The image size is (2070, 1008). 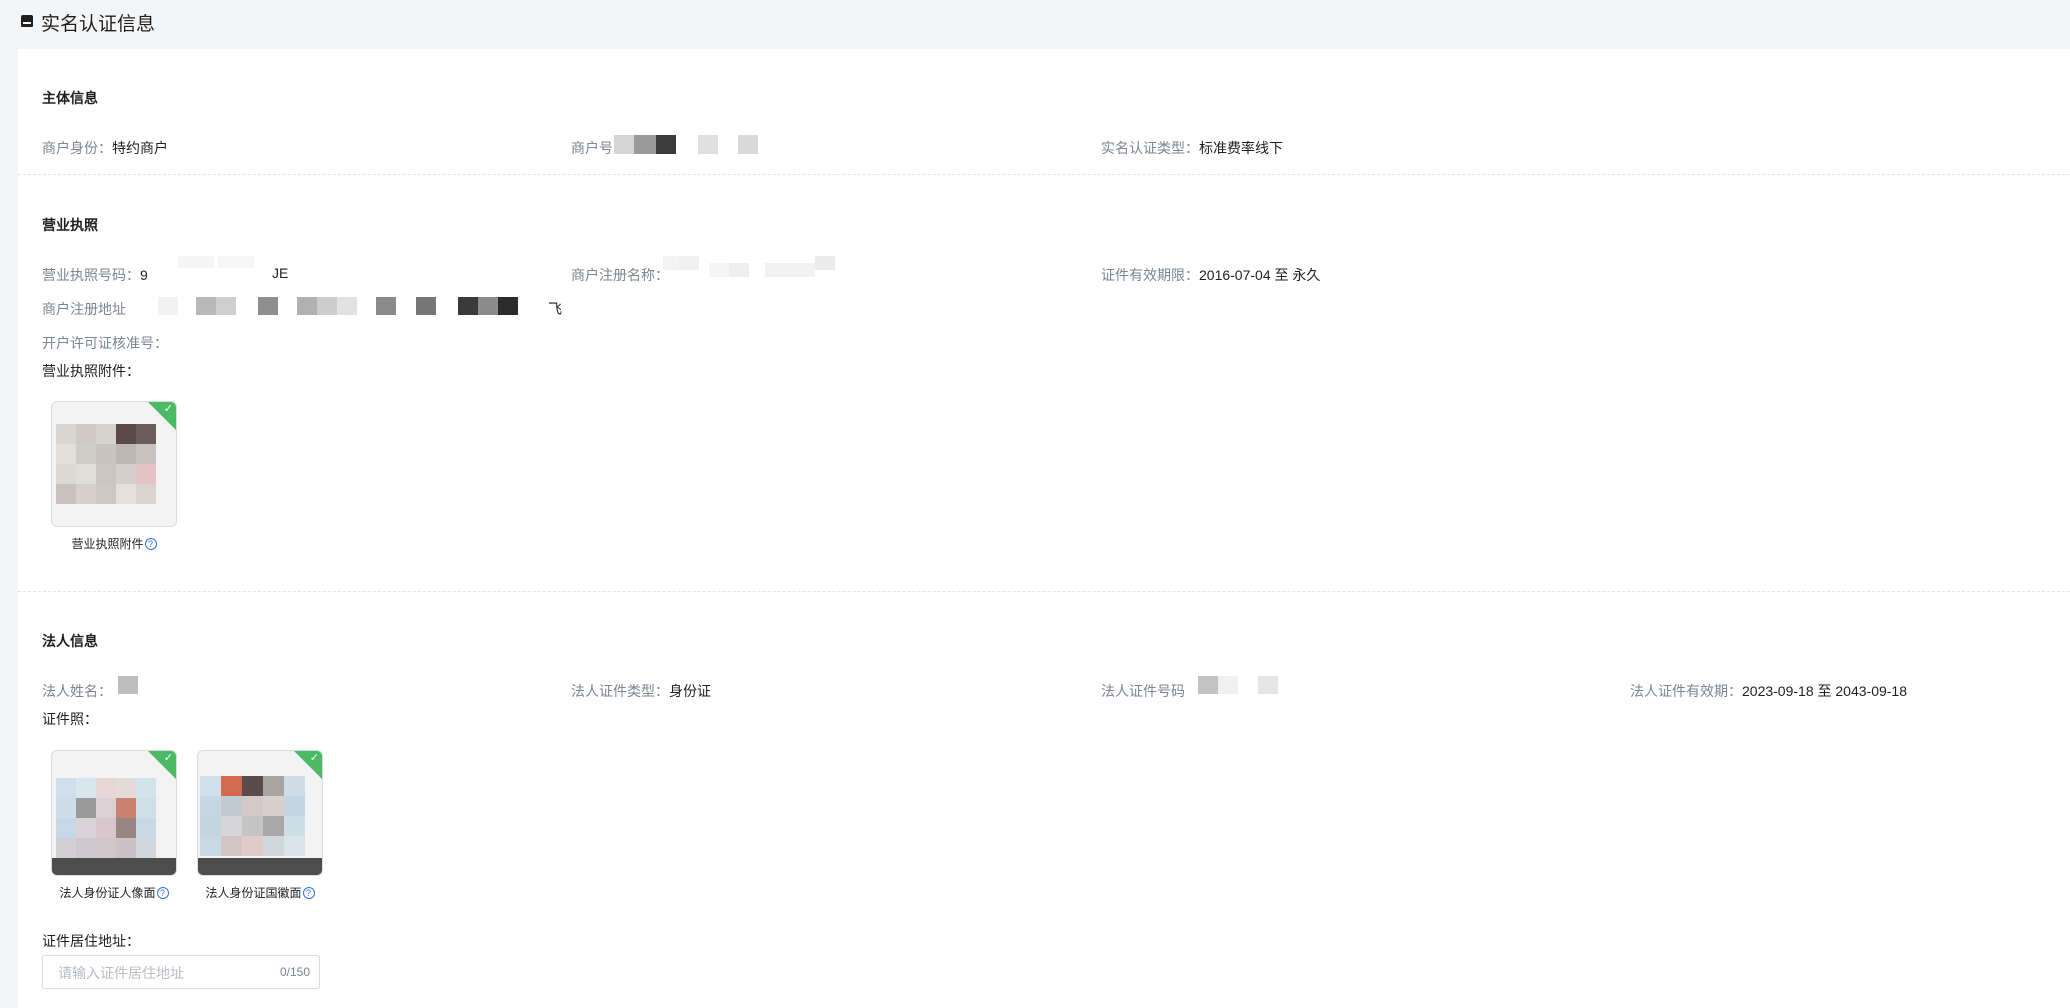 I want to click on real-name-type-field: 实名认证类型：标准费率线下, so click(x=1192, y=148).